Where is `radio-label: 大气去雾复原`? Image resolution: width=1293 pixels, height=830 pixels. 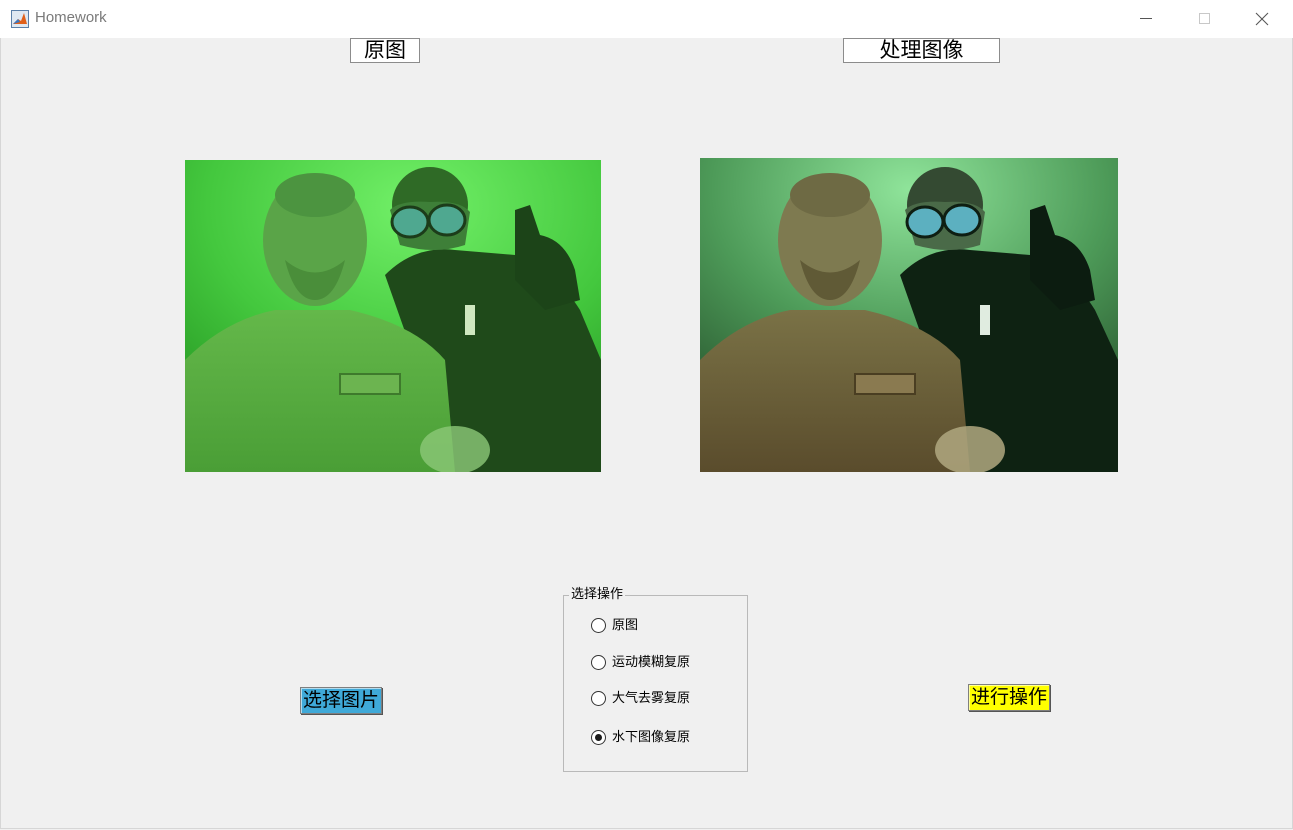 radio-label: 大气去雾复原 is located at coordinates (651, 698).